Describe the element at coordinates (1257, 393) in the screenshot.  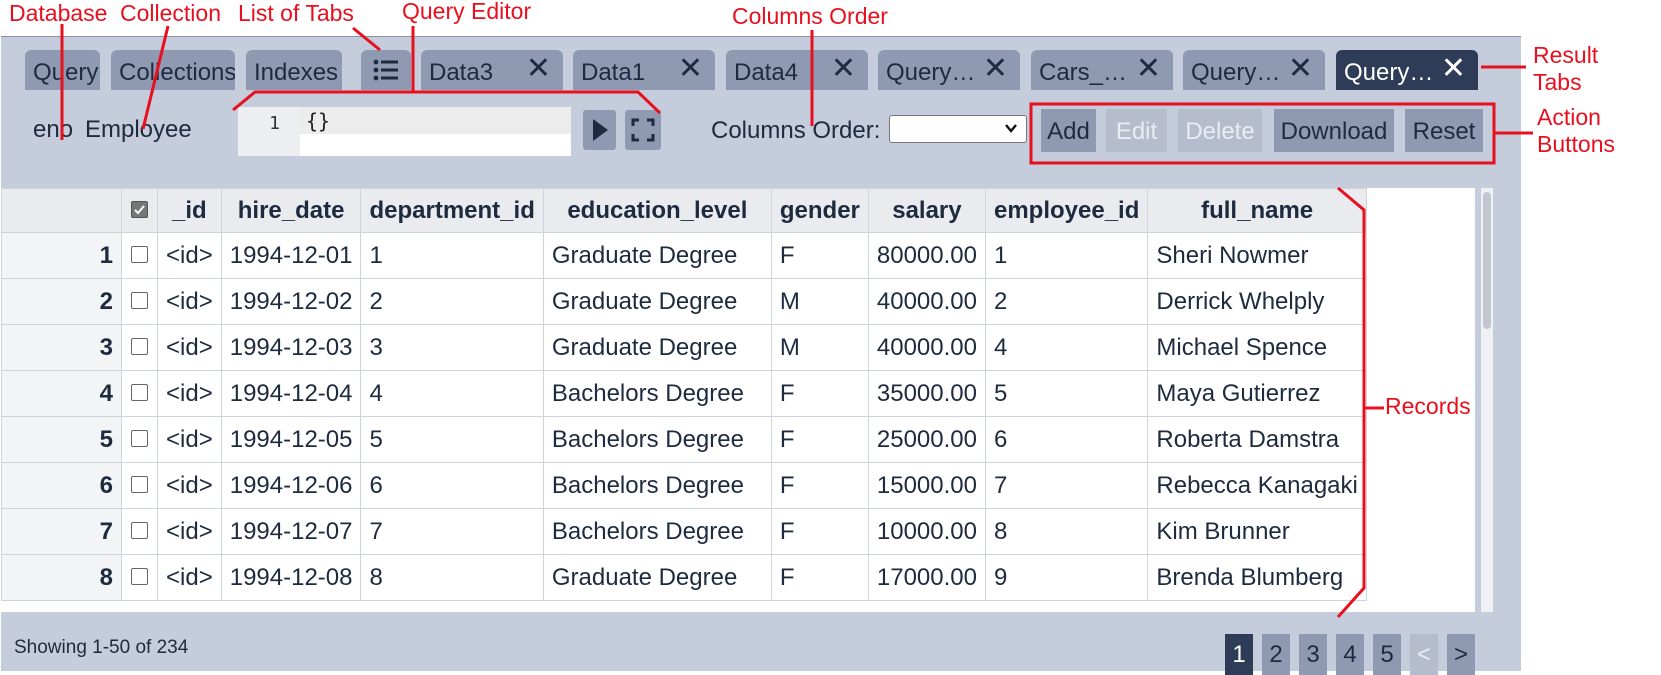
I see `cell-full-name: Maya Gutierrez` at that location.